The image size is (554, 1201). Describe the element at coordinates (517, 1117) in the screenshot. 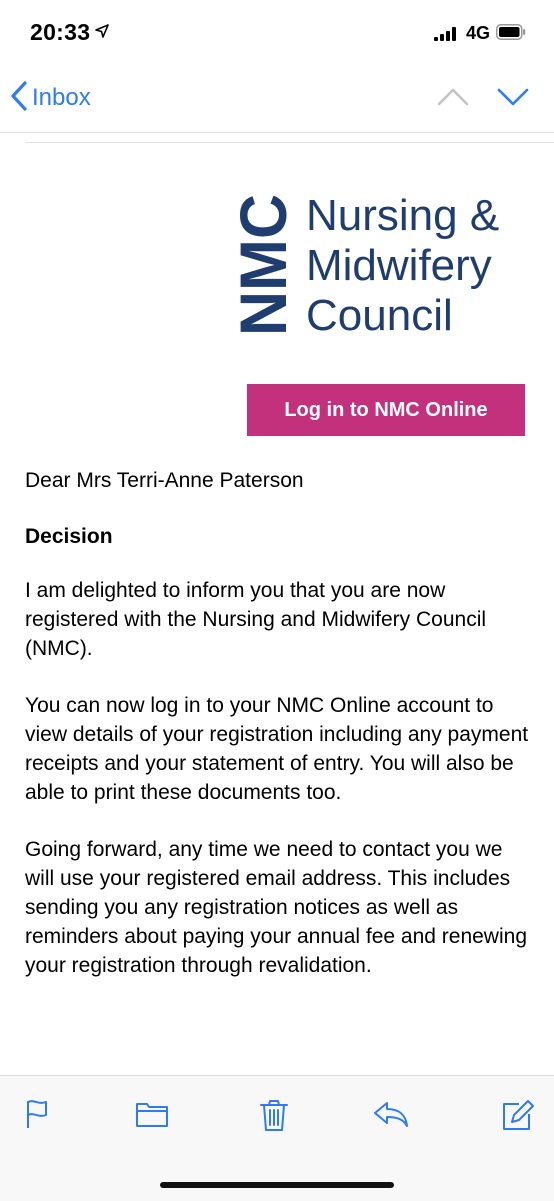

I see `compose-icon` at that location.